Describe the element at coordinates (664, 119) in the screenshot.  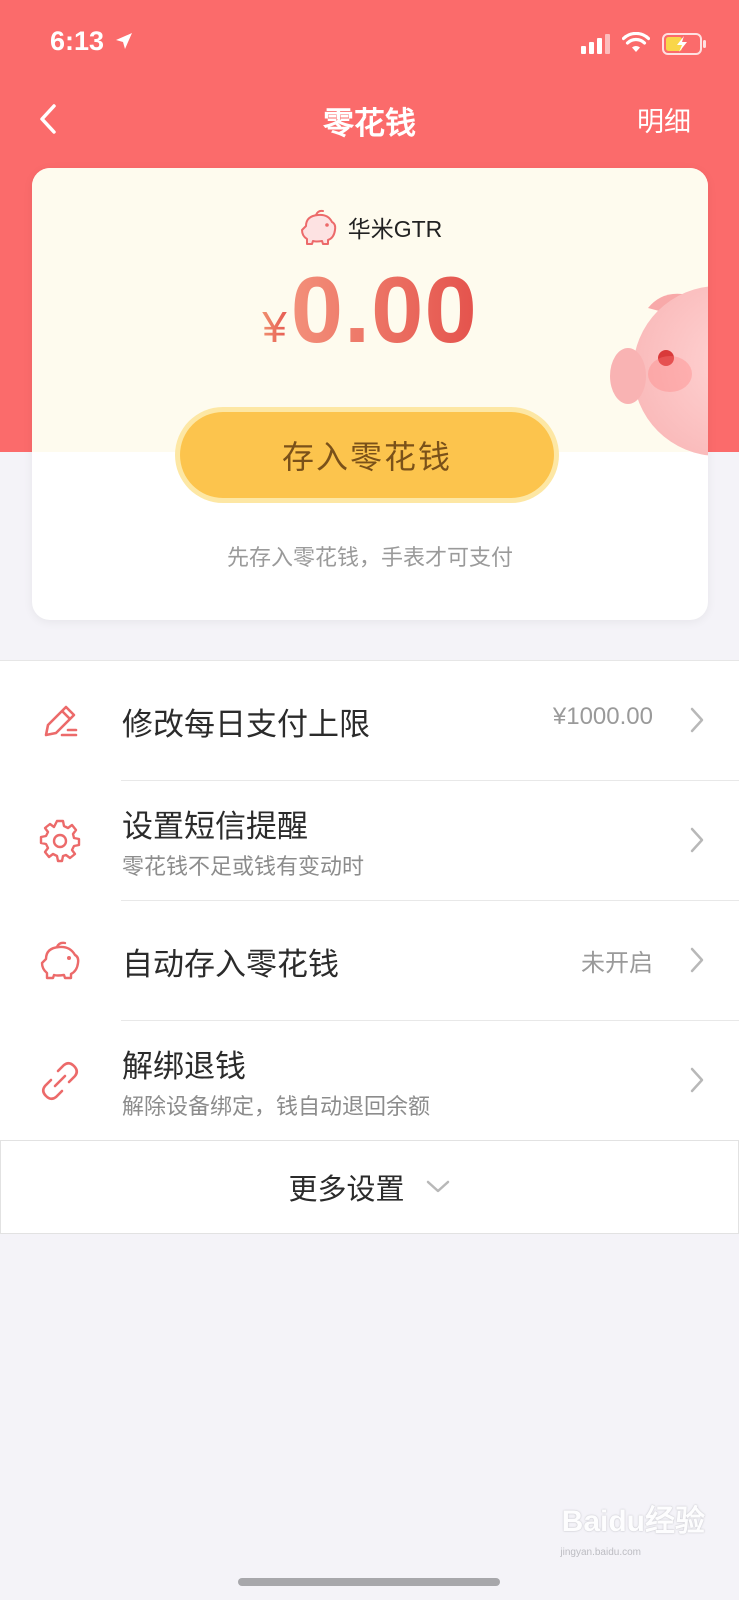
I see `detail-link: 明细` at that location.